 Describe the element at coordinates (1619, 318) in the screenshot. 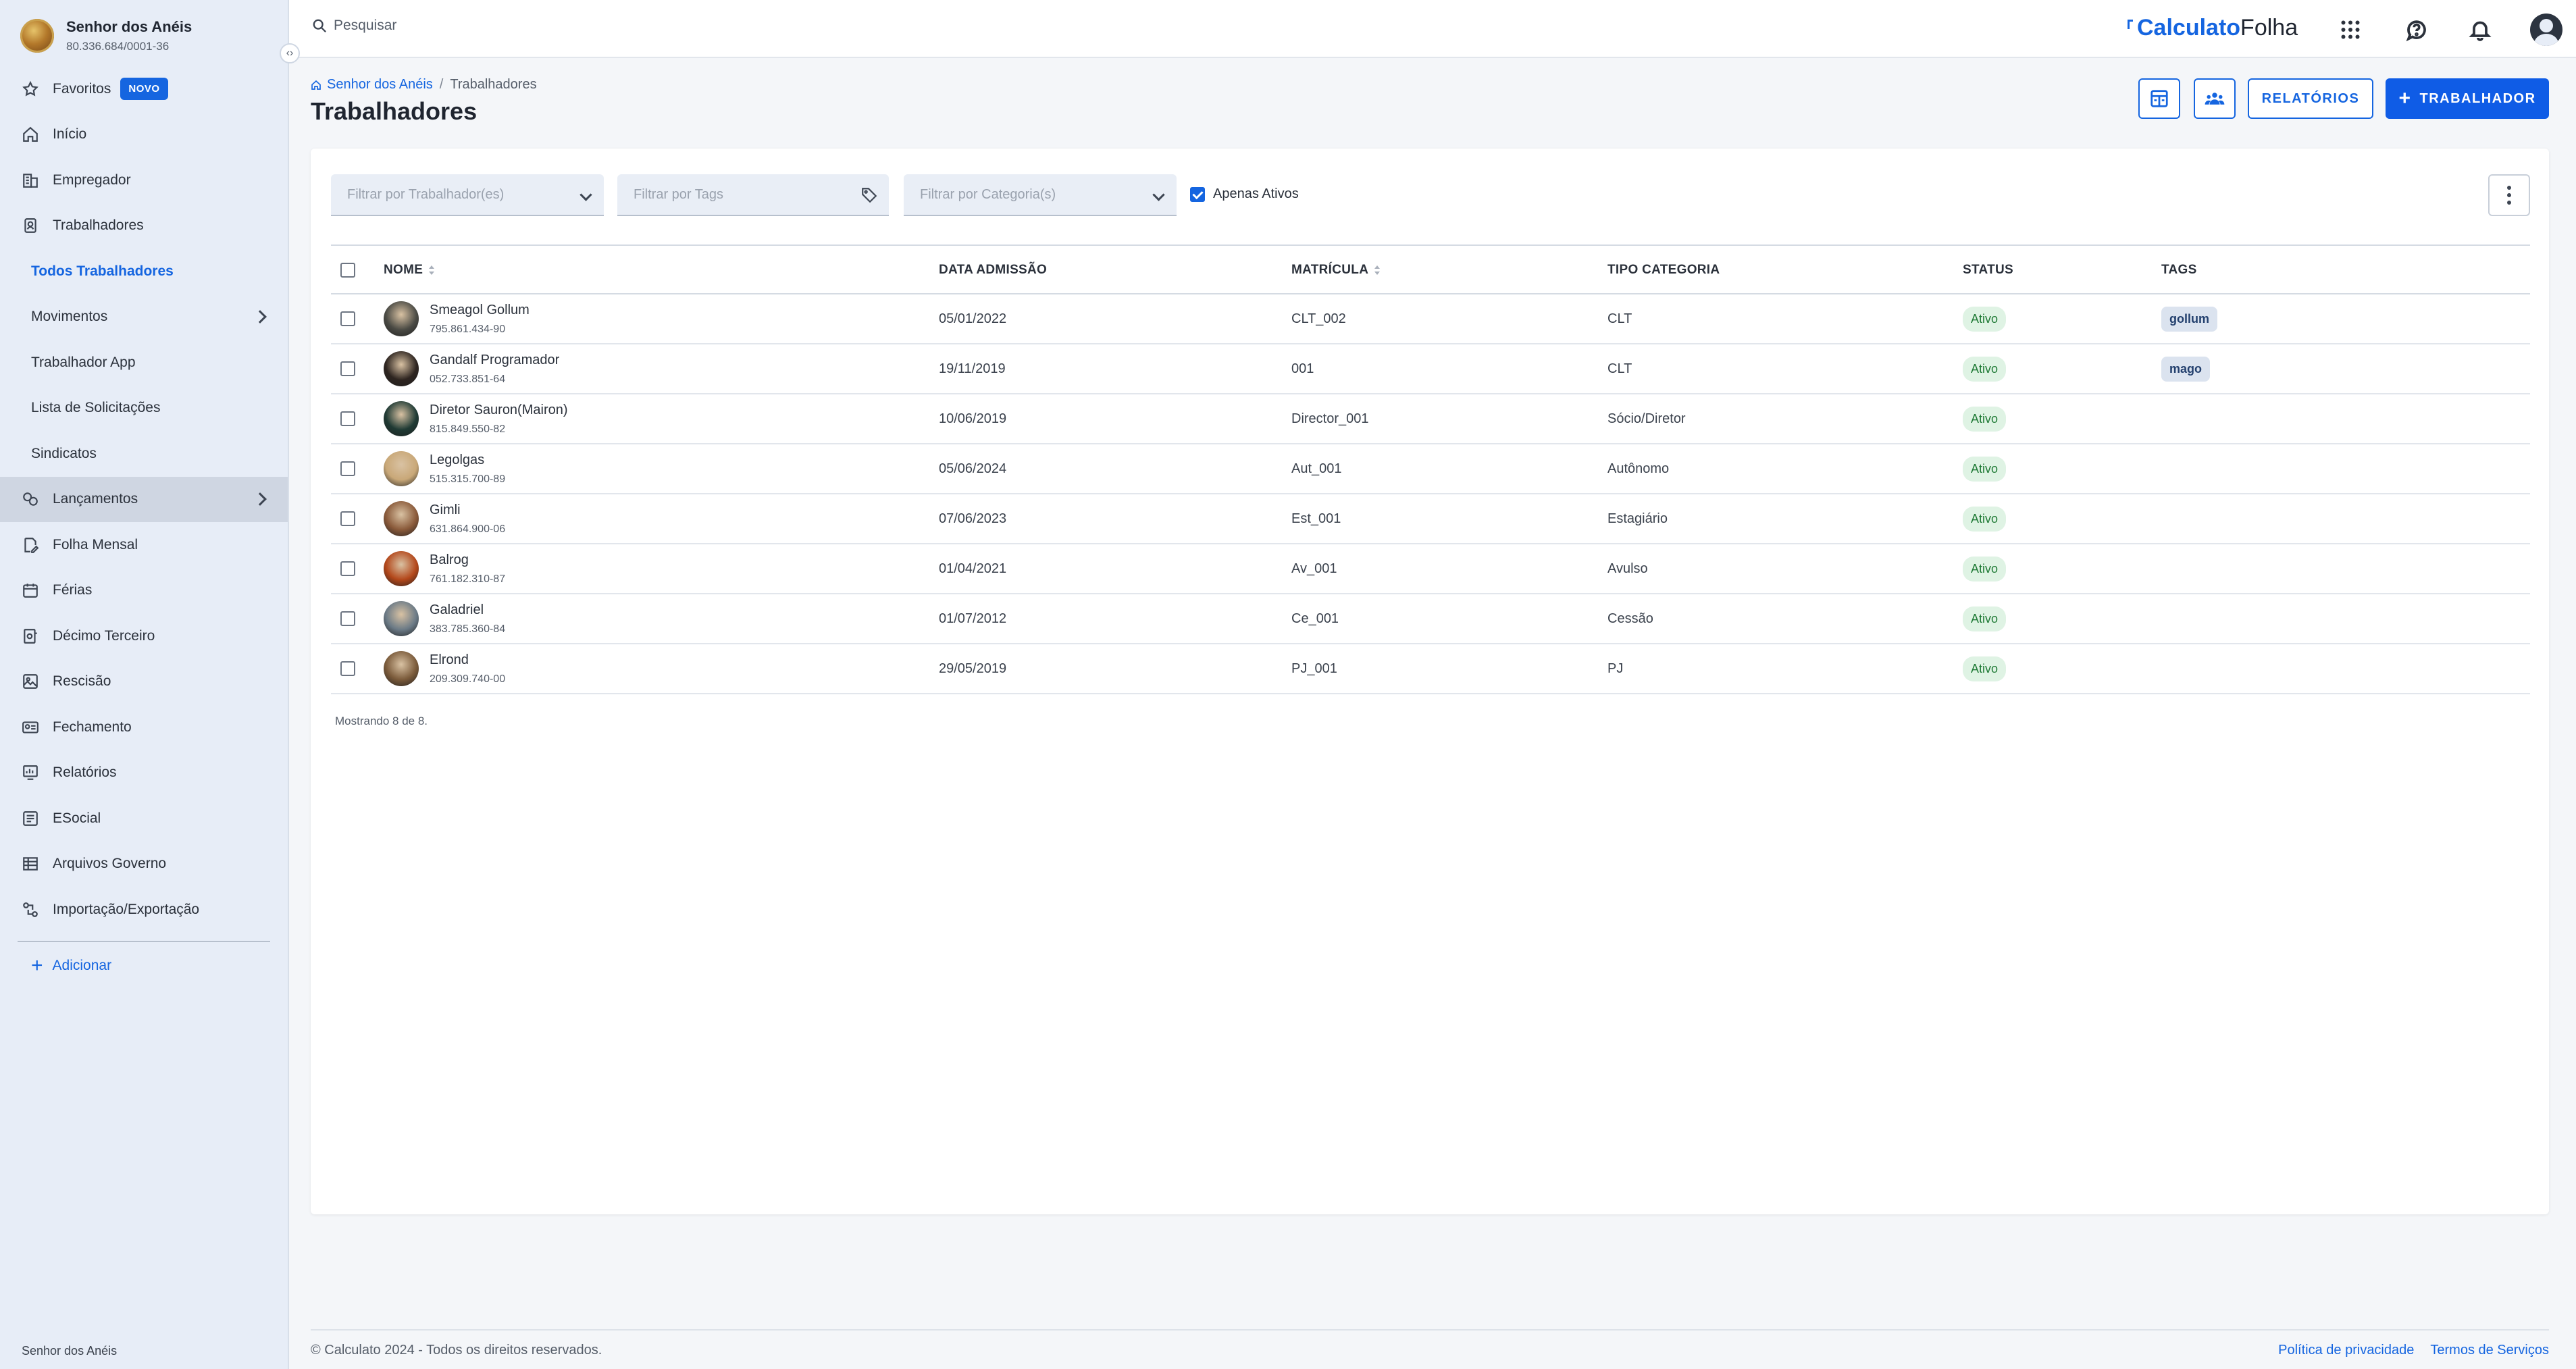

I see `category-type: CLT` at that location.